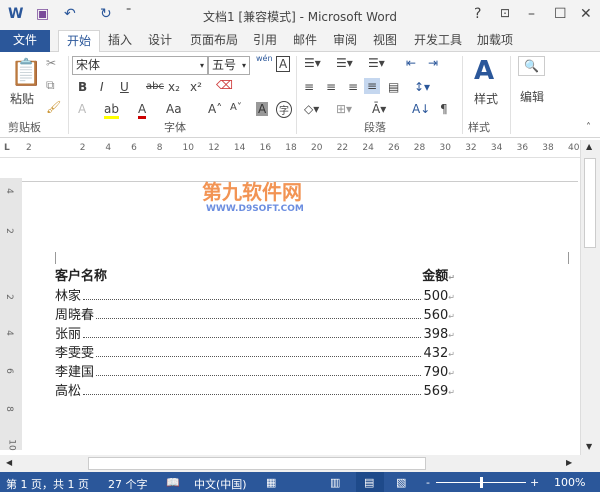 Image resolution: width=600 pixels, height=492 pixels. Describe the element at coordinates (444, 109) in the screenshot. I see `show-formatting-icon: ¶` at that location.